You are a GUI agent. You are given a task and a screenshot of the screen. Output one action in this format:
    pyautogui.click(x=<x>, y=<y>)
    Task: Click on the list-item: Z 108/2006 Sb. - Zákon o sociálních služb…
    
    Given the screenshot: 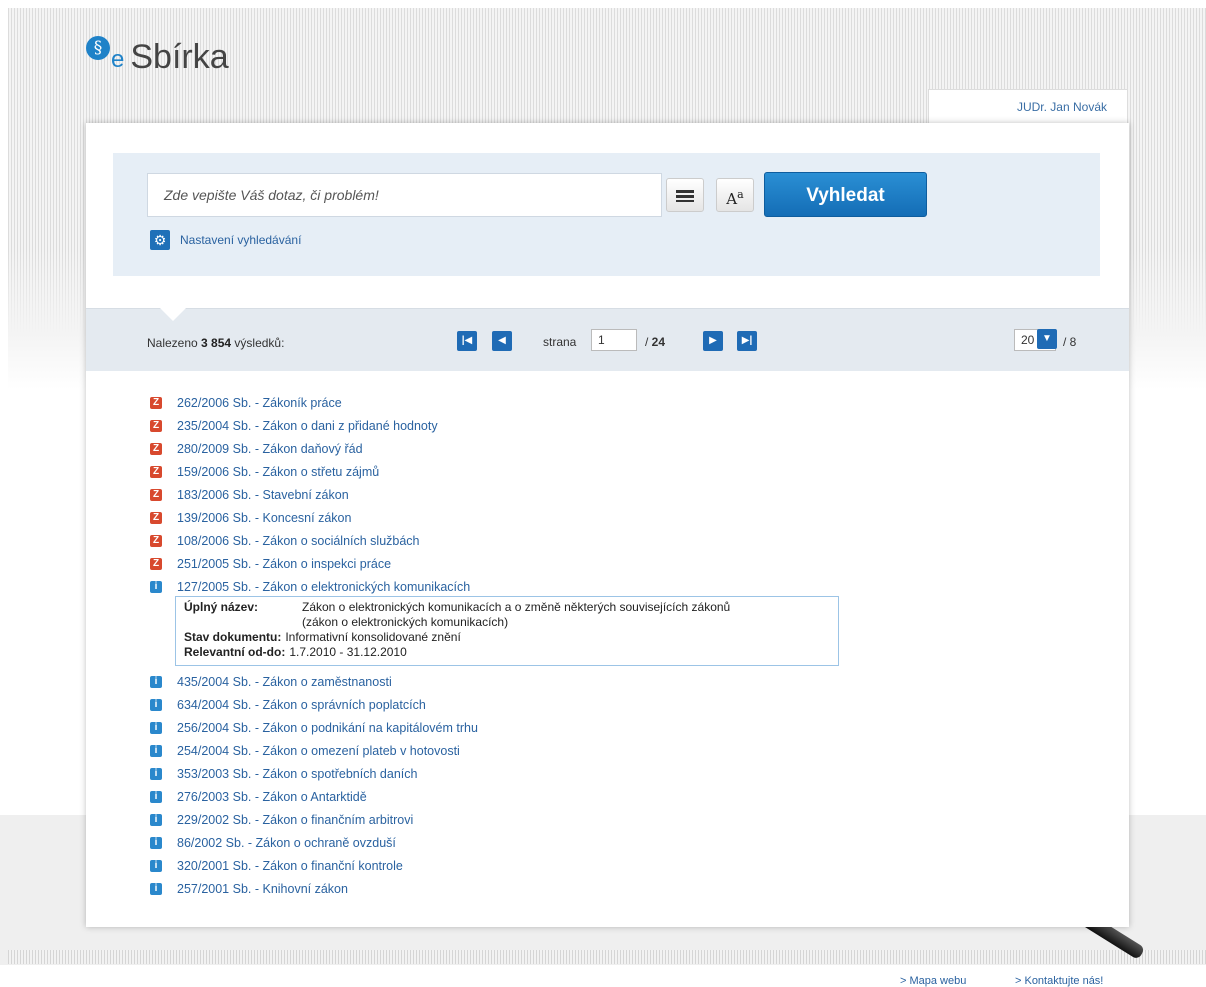 What is the action you would take?
    pyautogui.click(x=600, y=540)
    